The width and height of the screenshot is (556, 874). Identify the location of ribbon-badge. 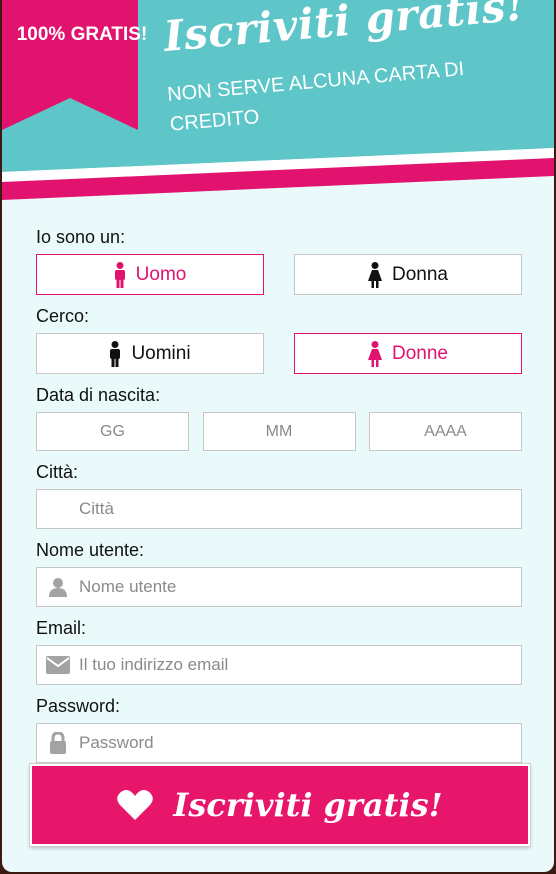
(70, 65).